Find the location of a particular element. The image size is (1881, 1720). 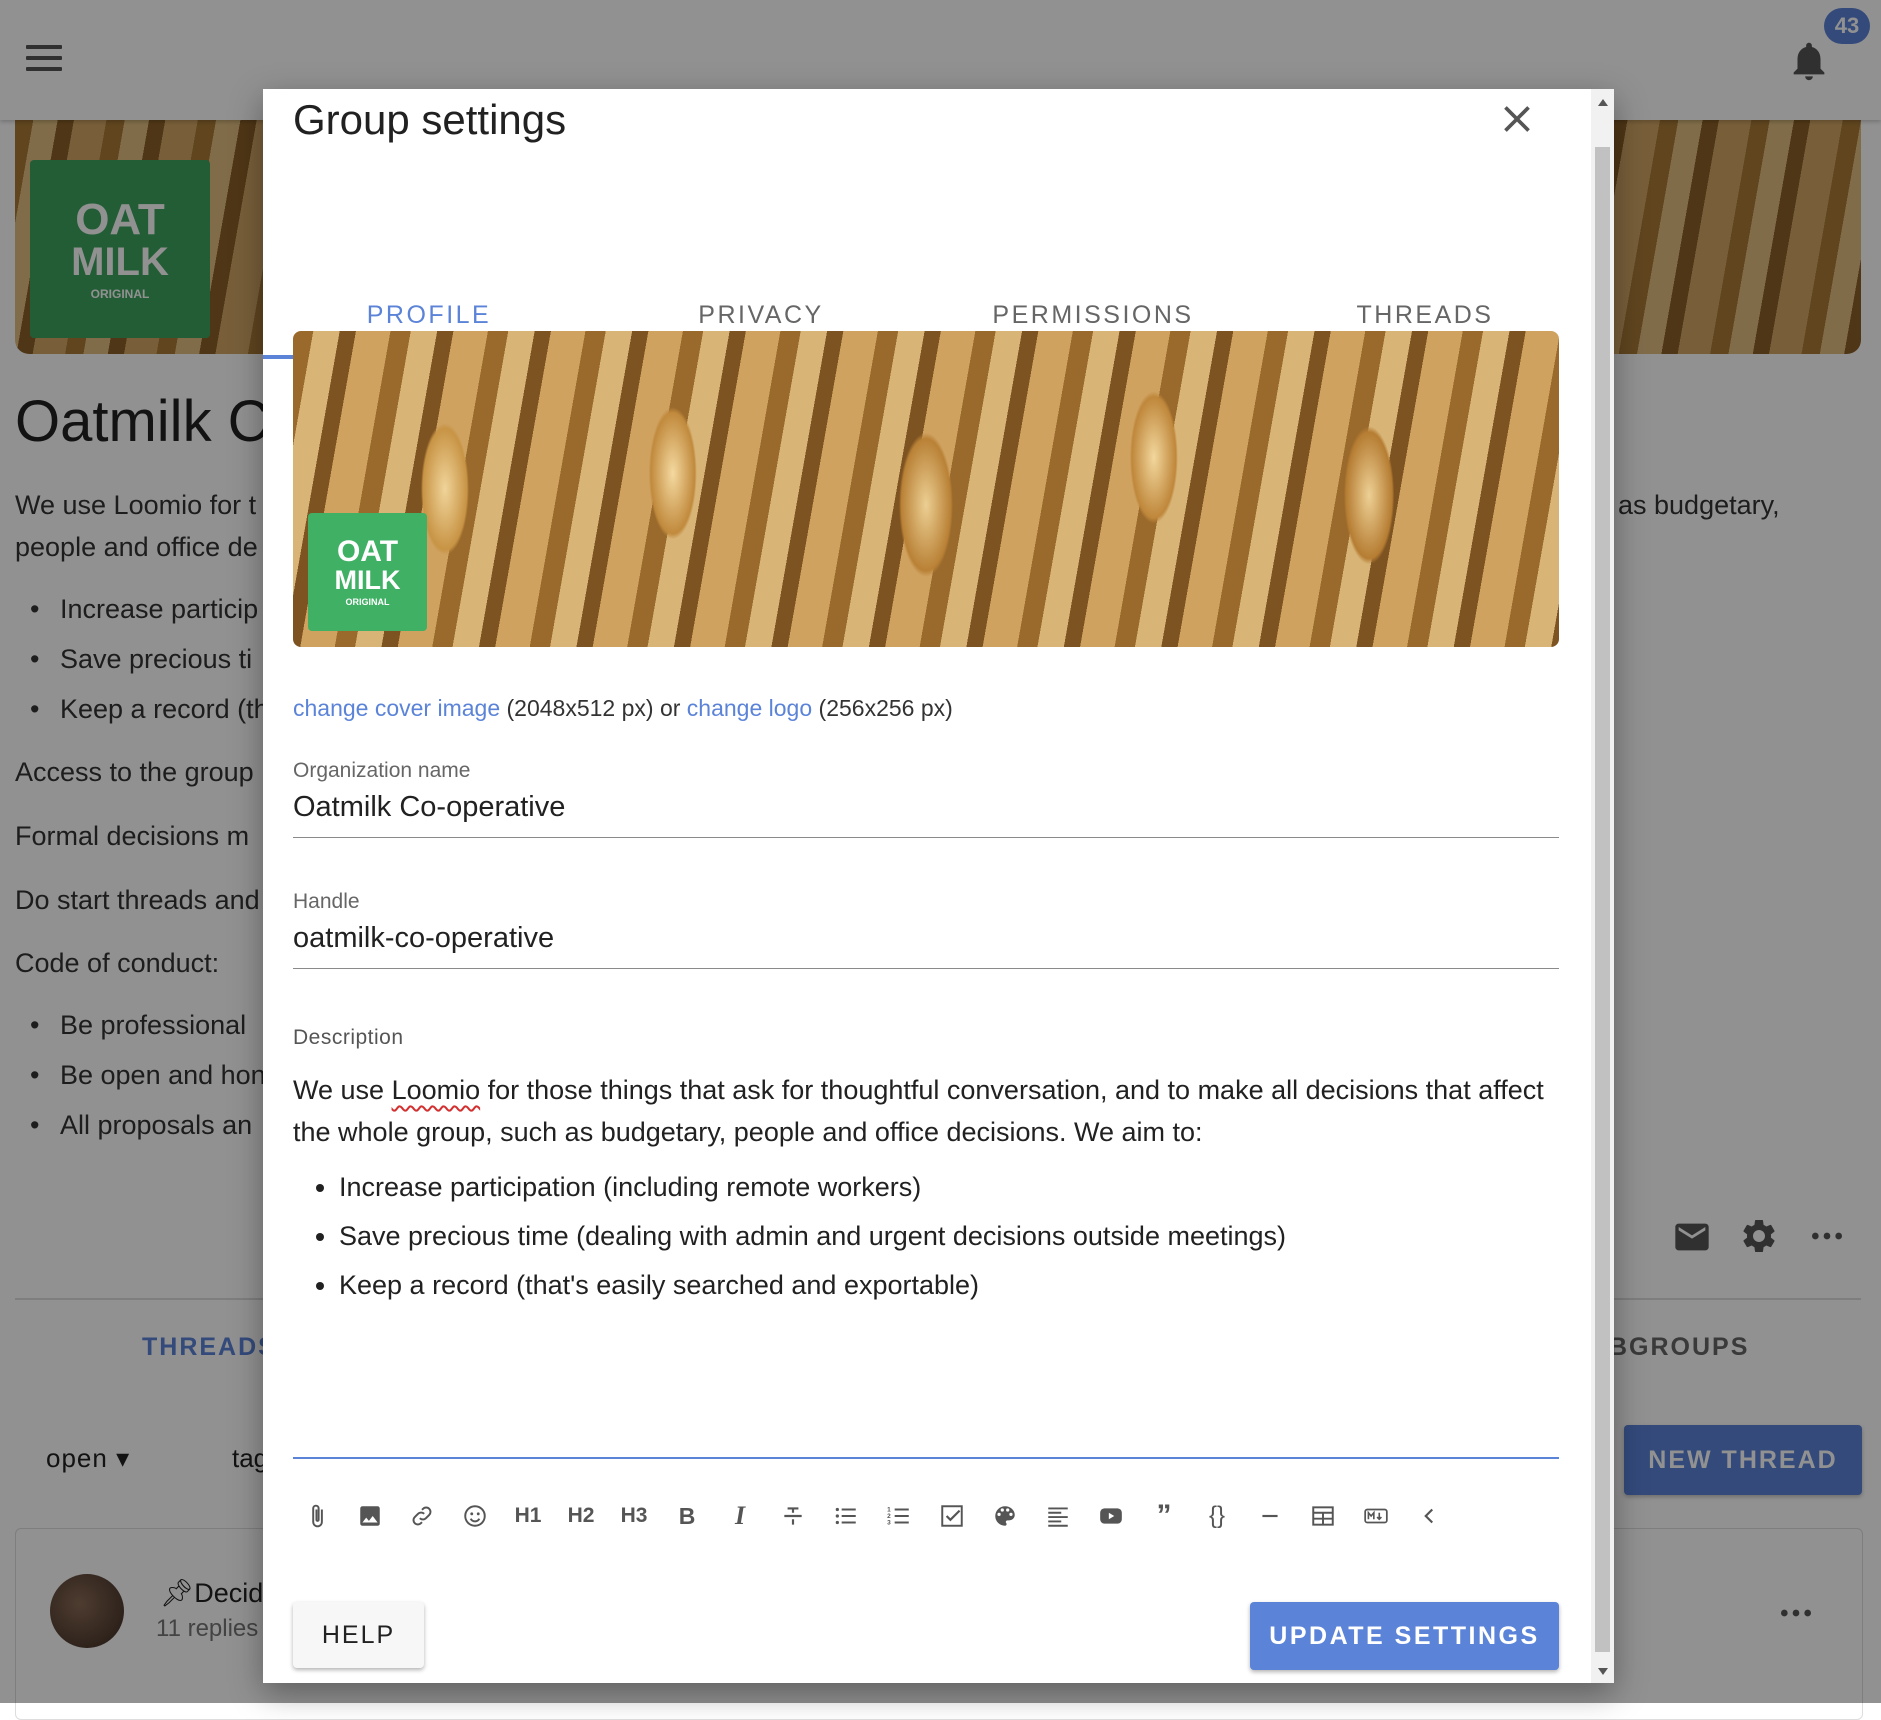

bullet-list-icon is located at coordinates (846, 1516).